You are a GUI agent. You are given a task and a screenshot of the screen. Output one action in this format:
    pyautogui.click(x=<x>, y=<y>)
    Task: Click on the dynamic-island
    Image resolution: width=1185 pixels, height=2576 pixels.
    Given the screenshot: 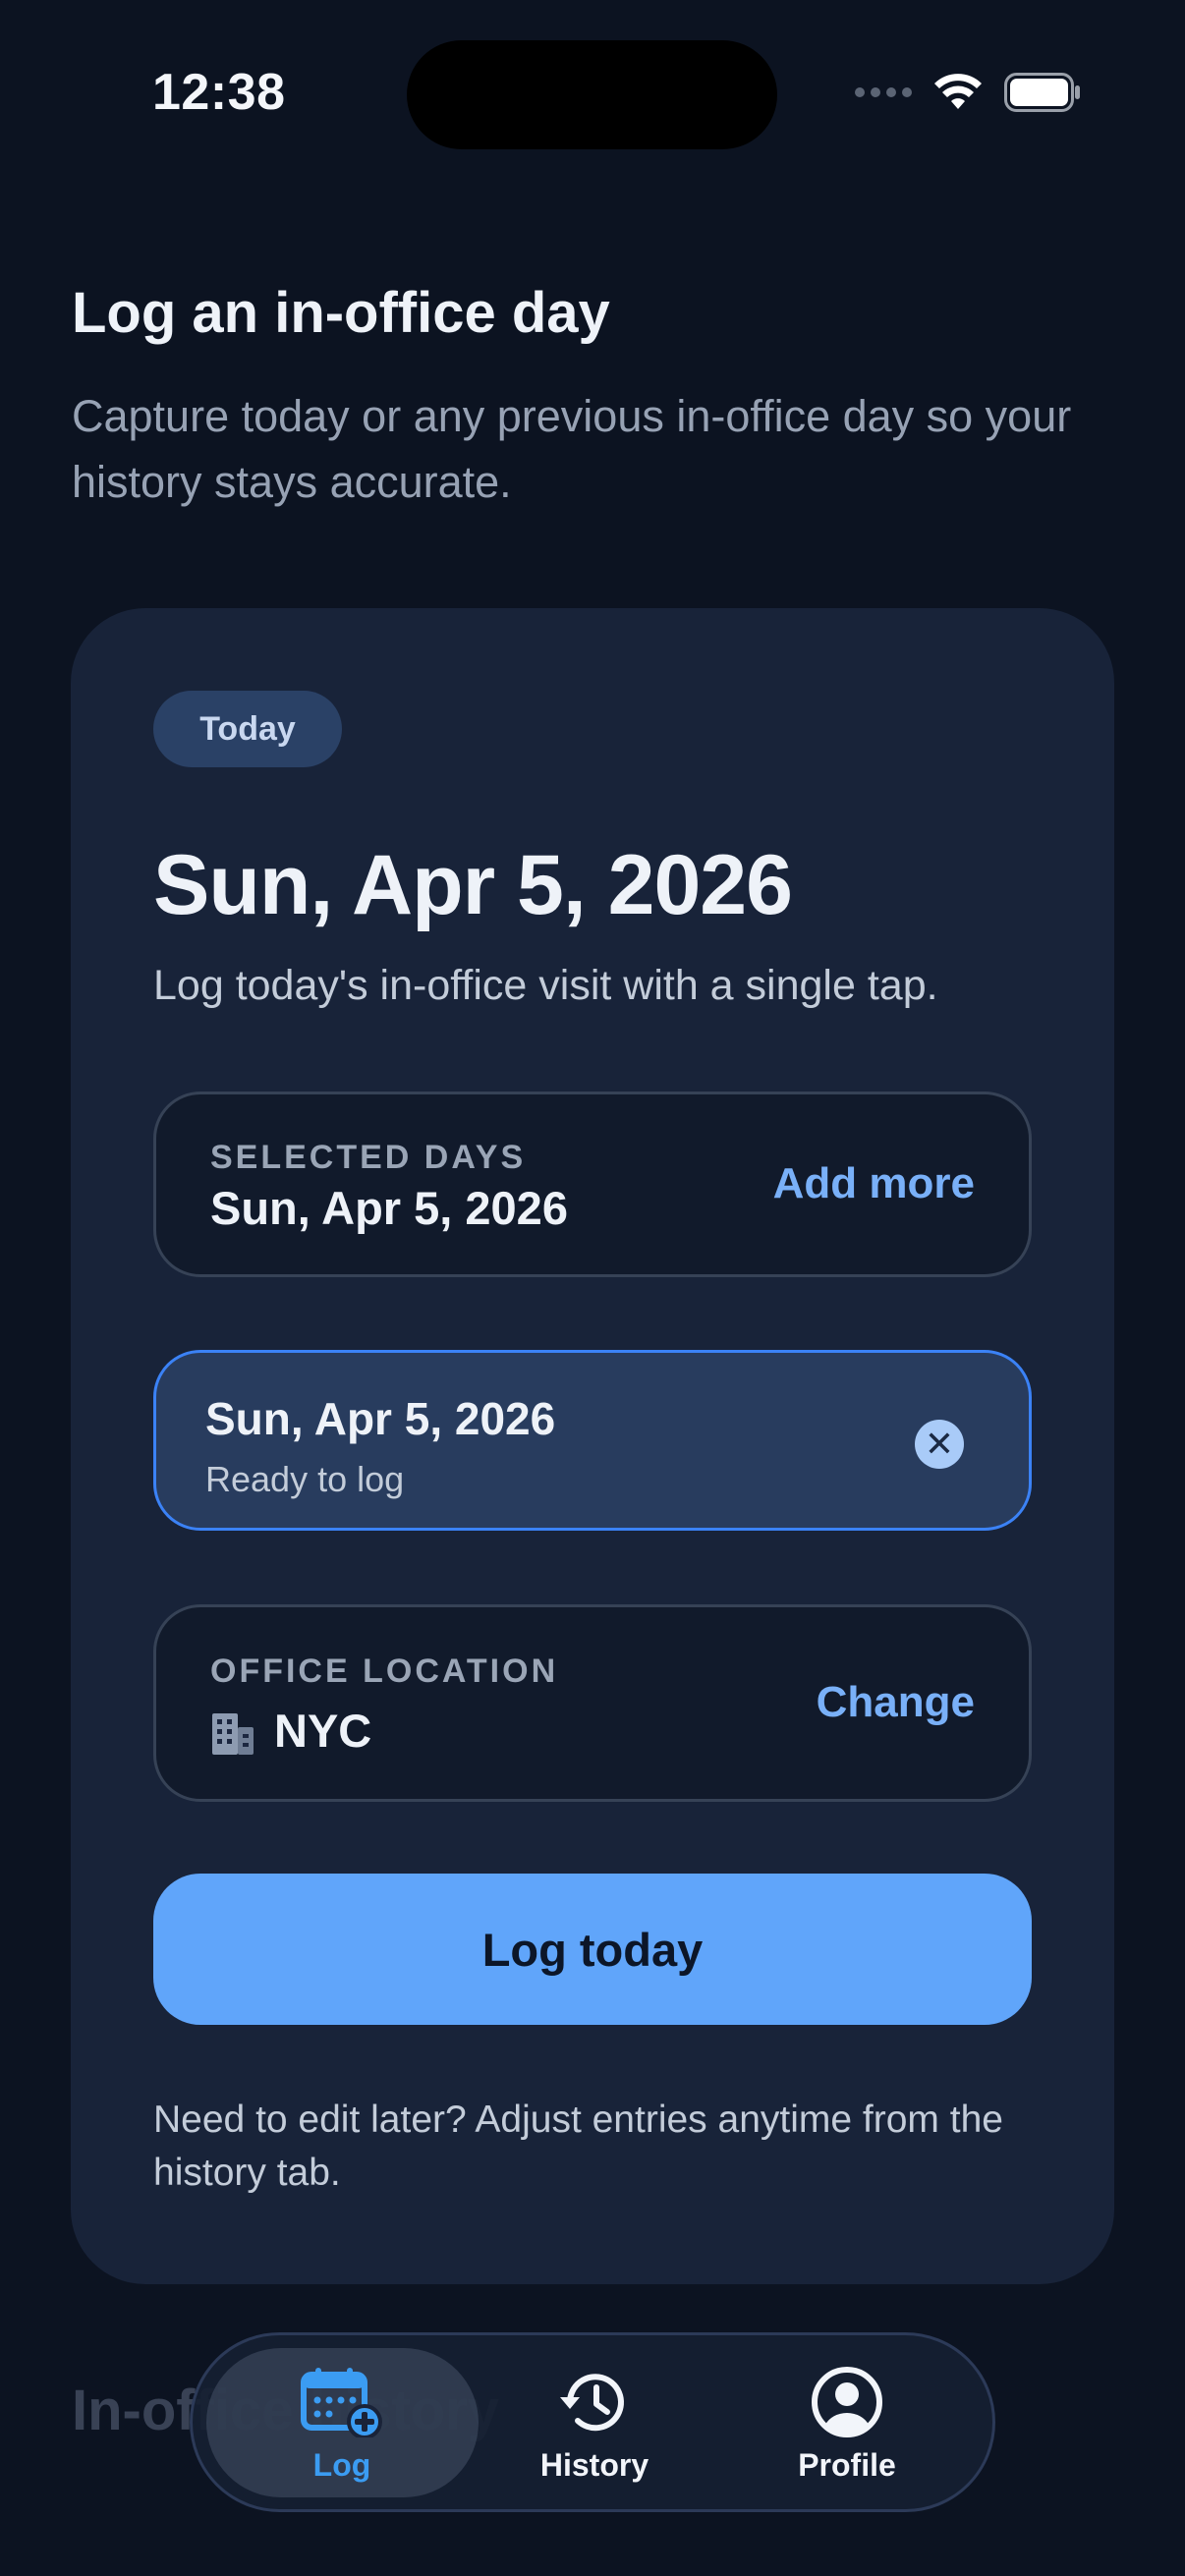 What is the action you would take?
    pyautogui.click(x=592, y=94)
    